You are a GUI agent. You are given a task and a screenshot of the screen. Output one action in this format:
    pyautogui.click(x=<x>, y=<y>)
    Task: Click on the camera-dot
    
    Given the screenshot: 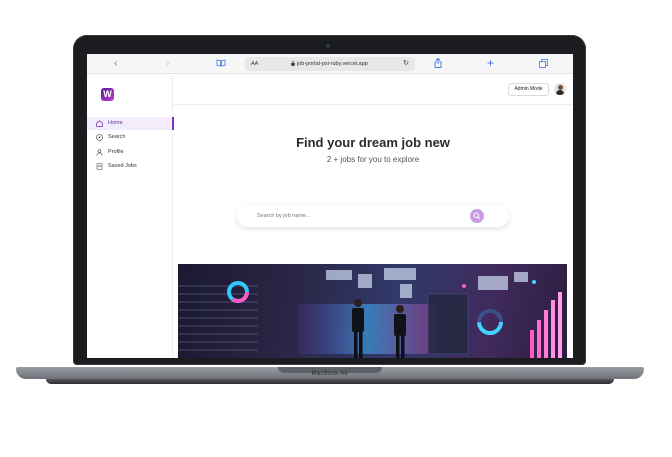 What is the action you would take?
    pyautogui.click(x=328, y=46)
    